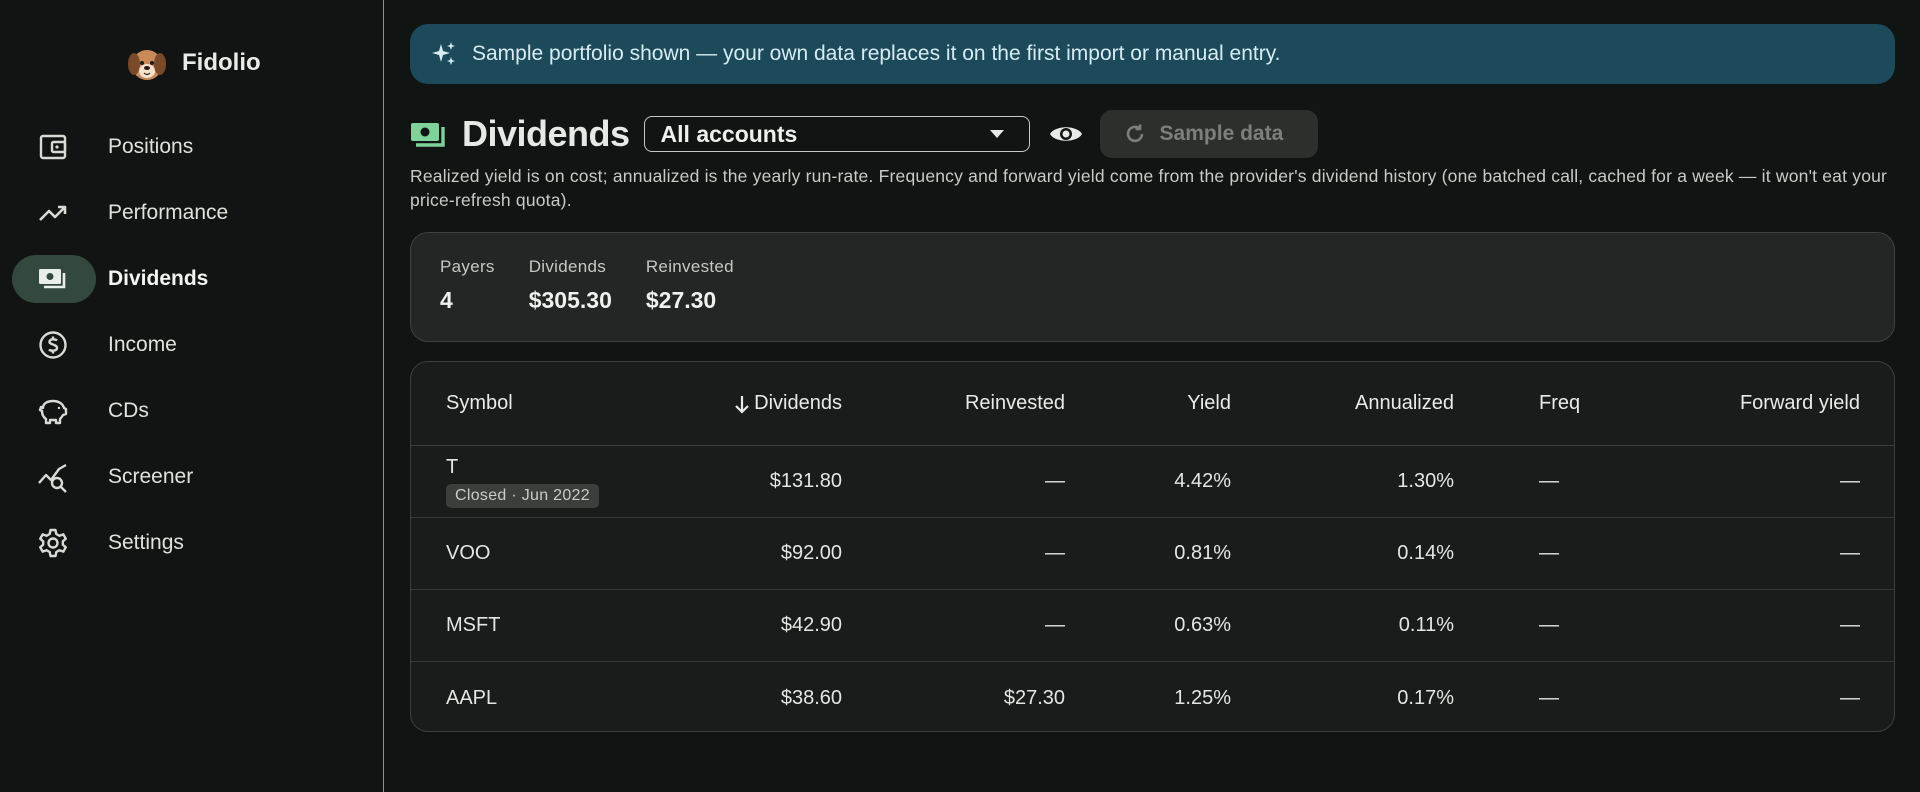 Image resolution: width=1920 pixels, height=792 pixels. Describe the element at coordinates (468, 553) in the screenshot. I see `cell-symbol: VOO` at that location.